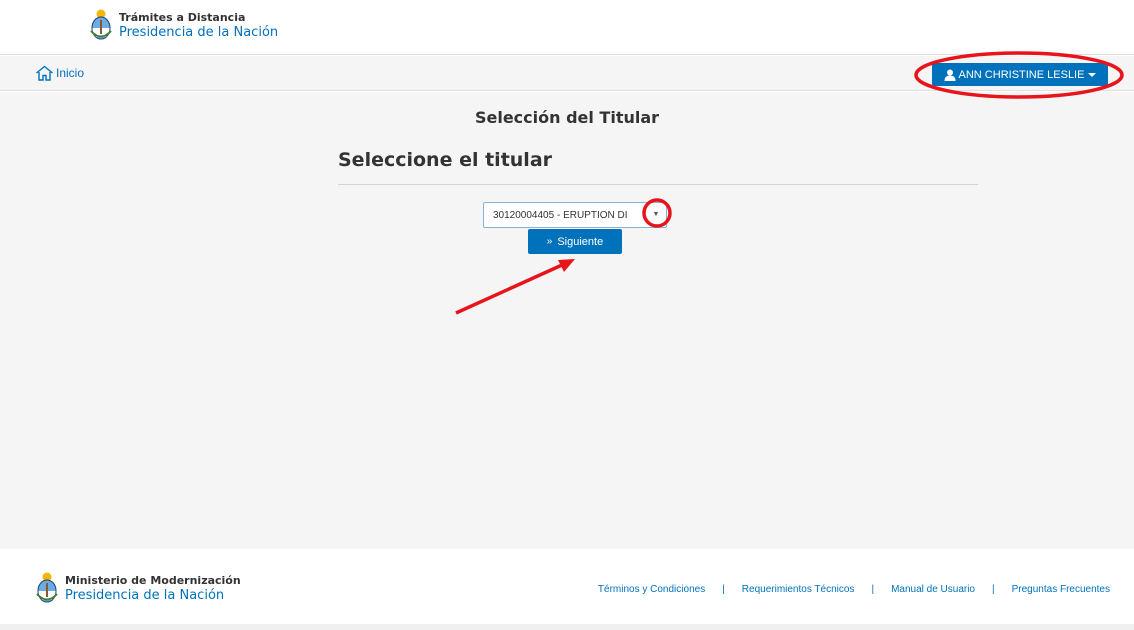 The image size is (1134, 630). Describe the element at coordinates (651, 589) in the screenshot. I see `footer-link-terms: Términos y Condiciones` at that location.